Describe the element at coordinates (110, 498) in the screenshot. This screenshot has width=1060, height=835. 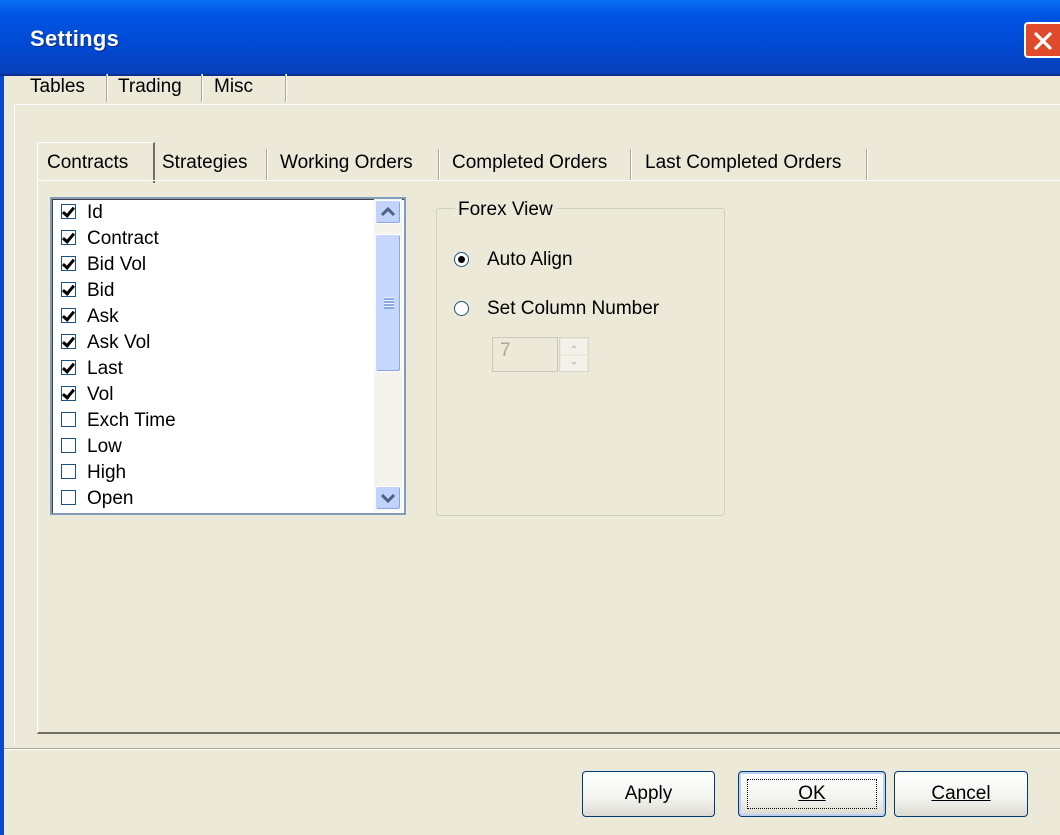
I see `column-label: Open` at that location.